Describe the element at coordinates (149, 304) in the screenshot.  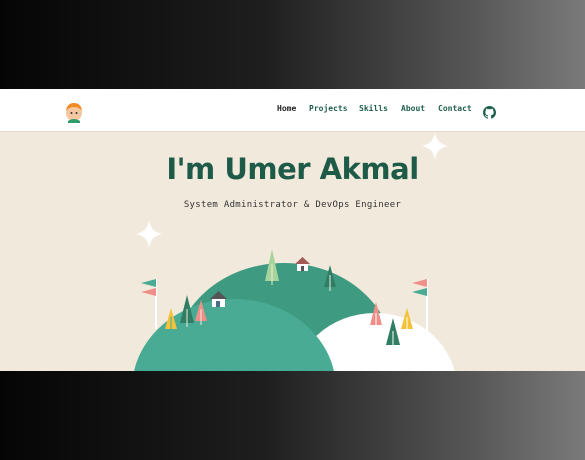
I see `flag-icon` at that location.